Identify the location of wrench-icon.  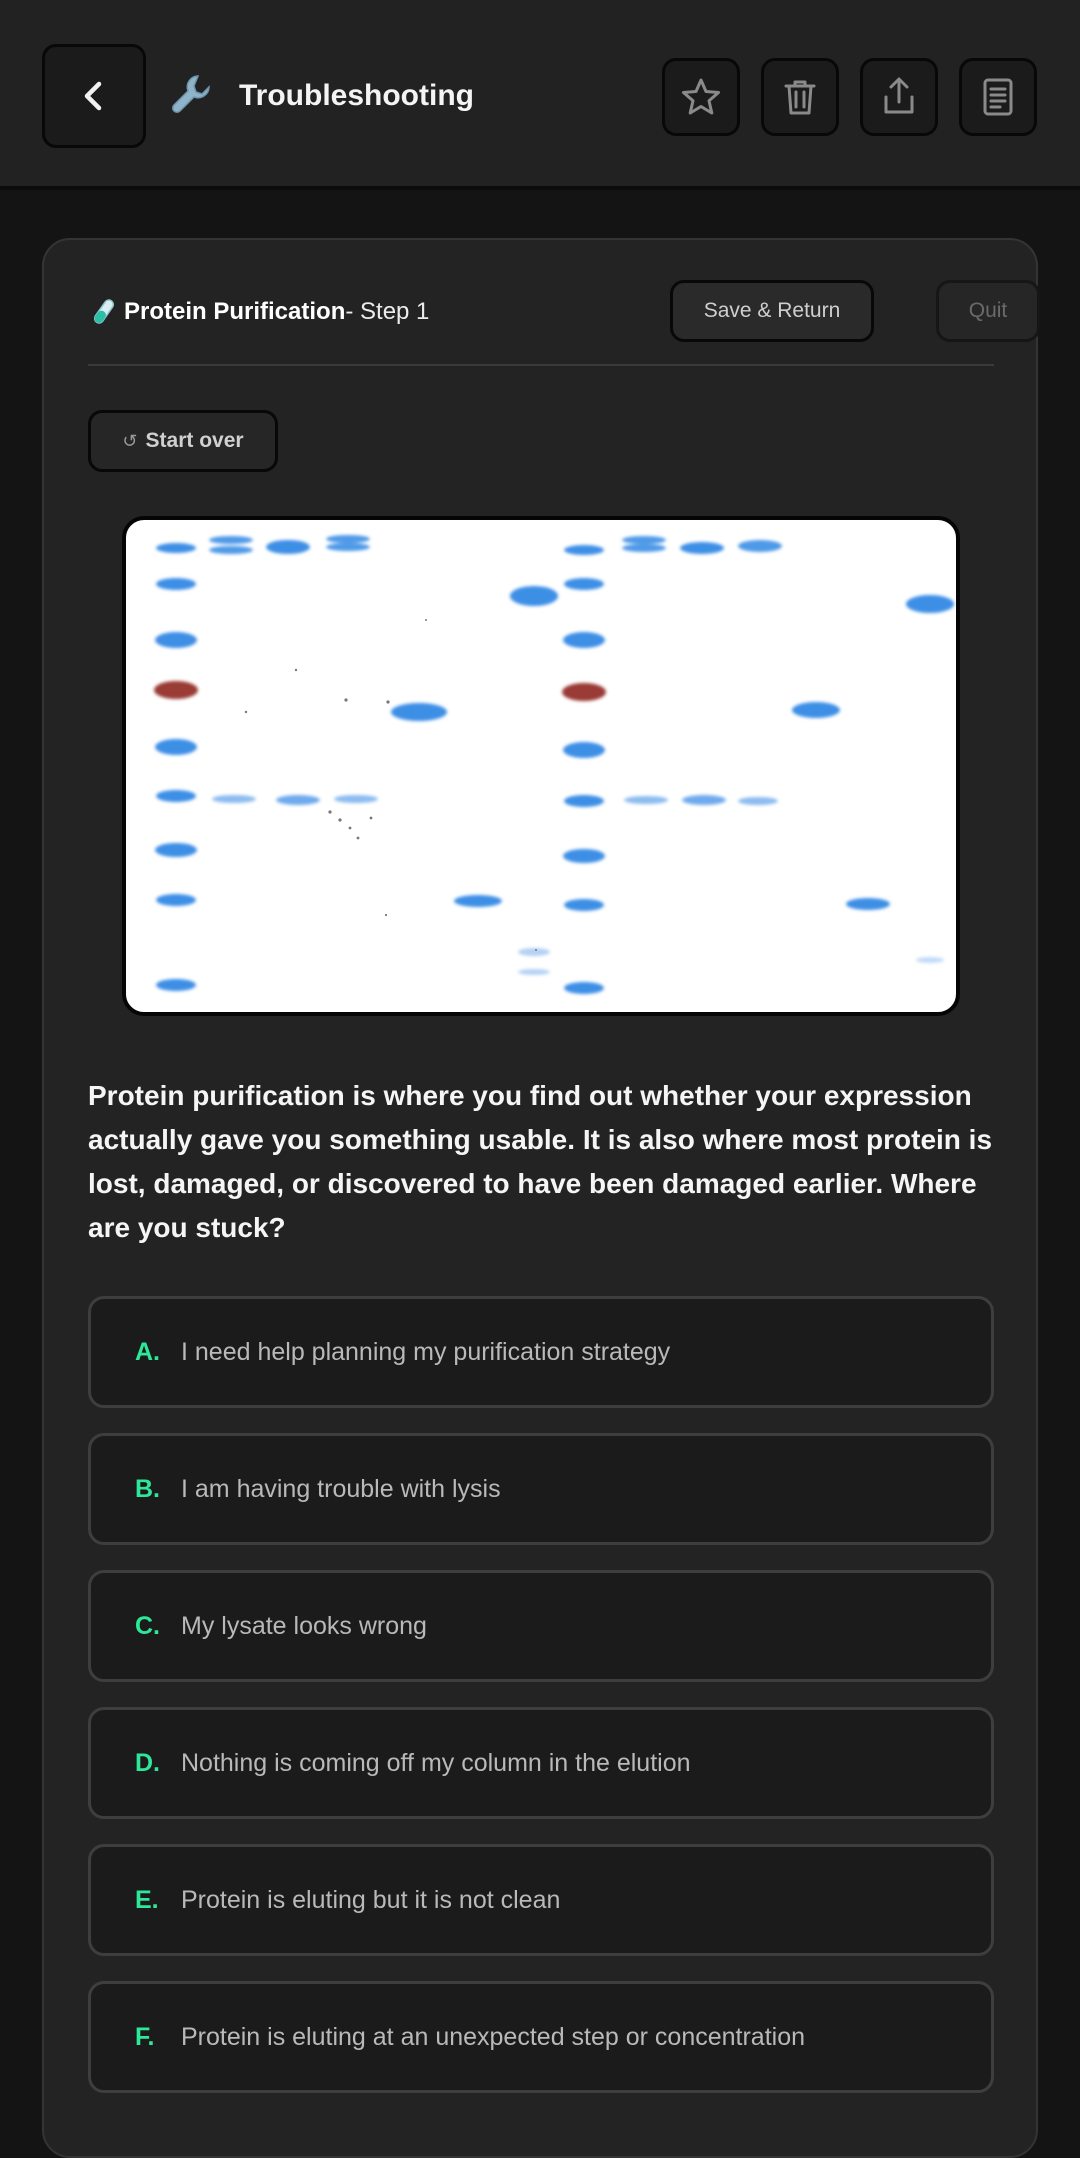
(191, 94).